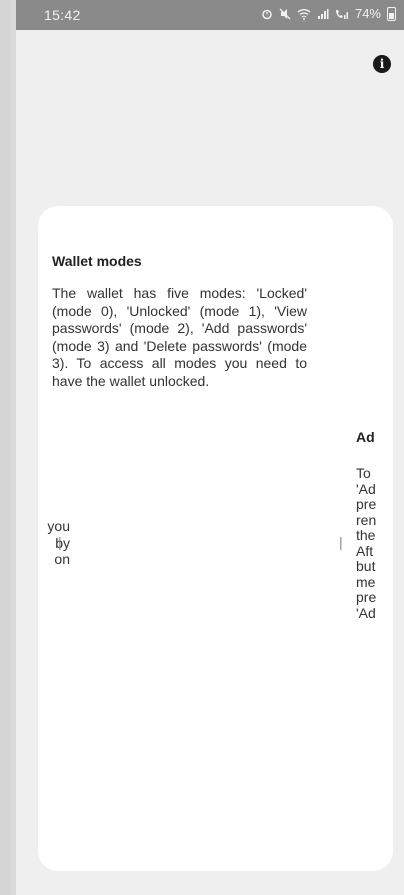 The height and width of the screenshot is (895, 404). What do you see at coordinates (210, 15) in the screenshot?
I see `status-bar: 15:42 74%` at bounding box center [210, 15].